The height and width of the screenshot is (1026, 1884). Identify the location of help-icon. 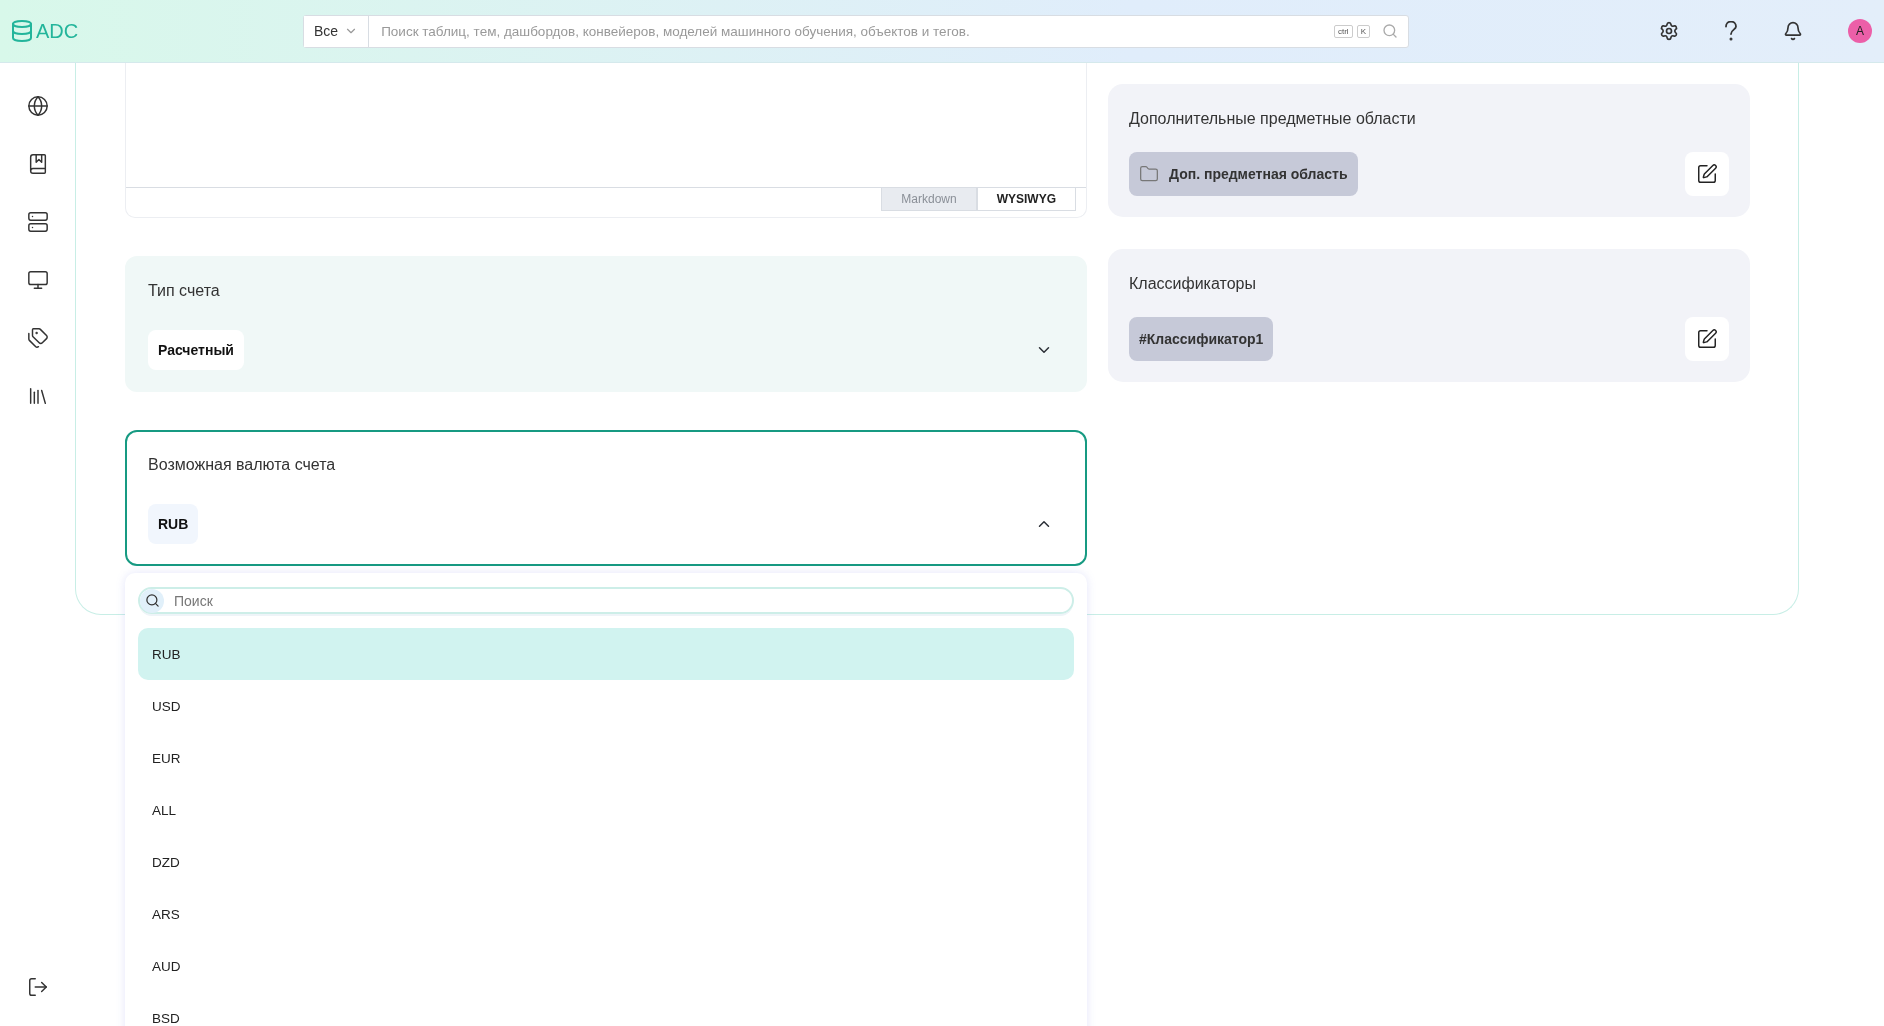
(1731, 31).